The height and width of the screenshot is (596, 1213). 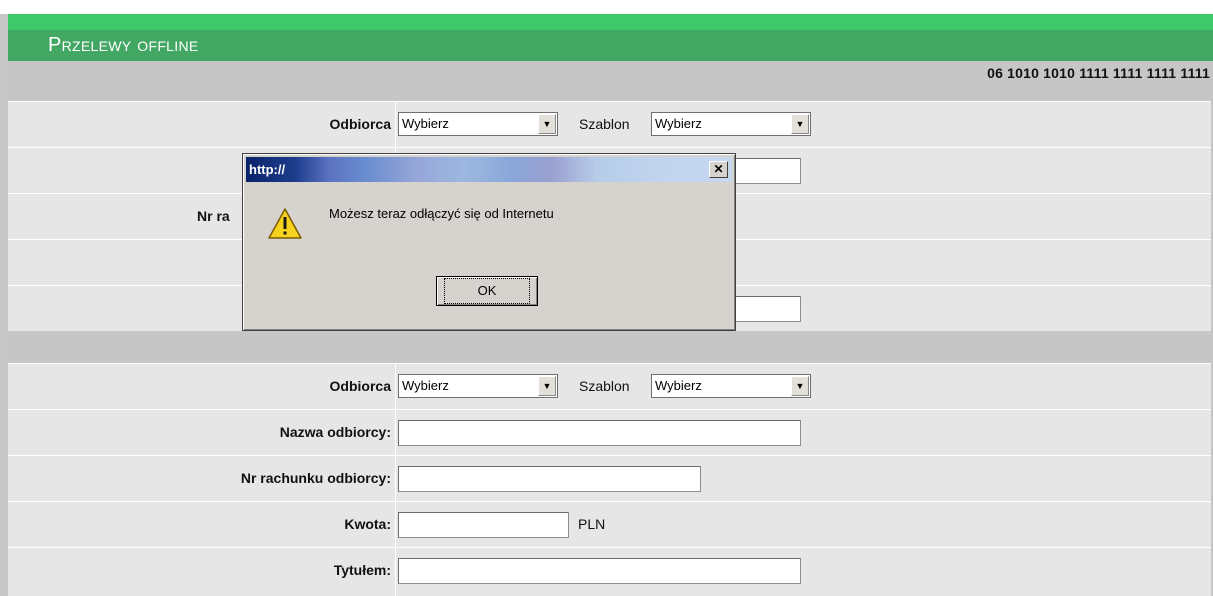 I want to click on form2-recipient-select: Wybierz ▼, so click(x=478, y=386).